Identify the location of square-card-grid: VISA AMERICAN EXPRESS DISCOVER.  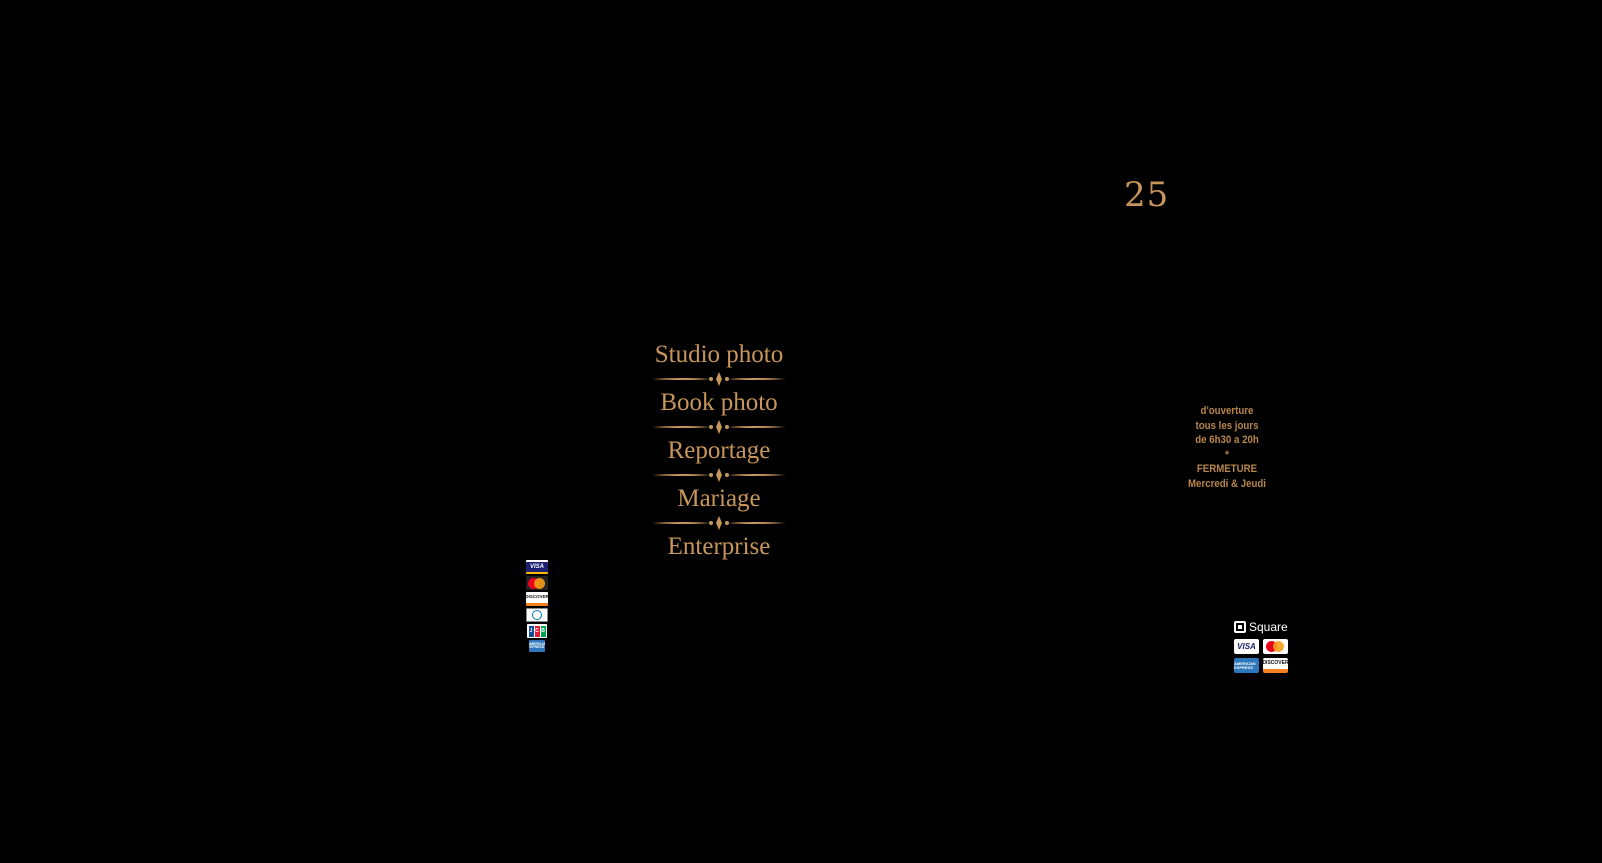
(1263, 656).